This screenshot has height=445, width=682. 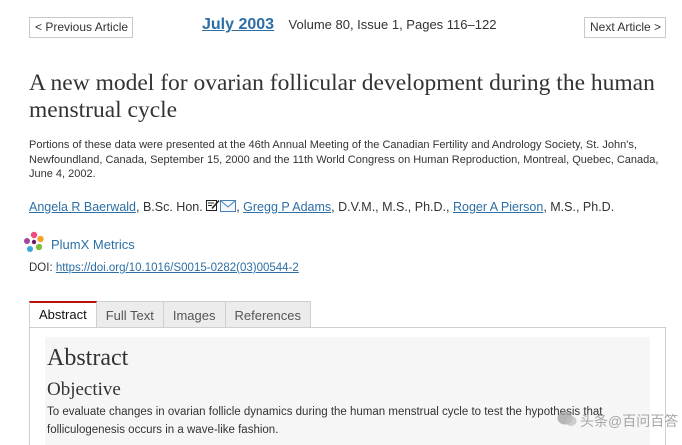 I want to click on tab-full-text: Full Text, so click(x=130, y=314).